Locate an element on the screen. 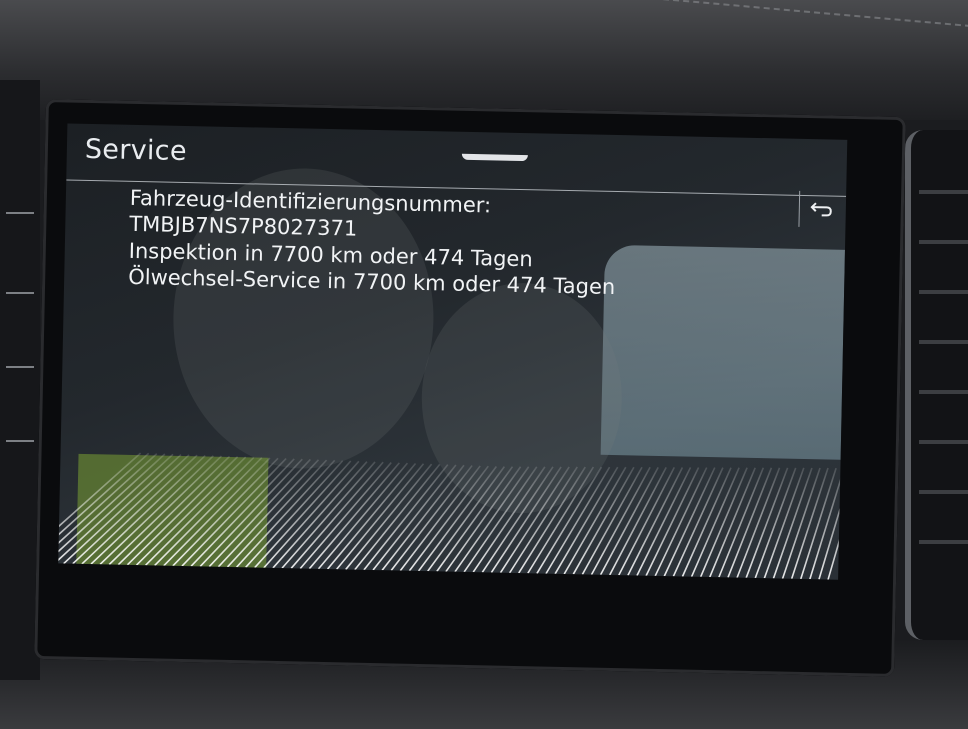  decorative-line-pattern is located at coordinates (449, 516).